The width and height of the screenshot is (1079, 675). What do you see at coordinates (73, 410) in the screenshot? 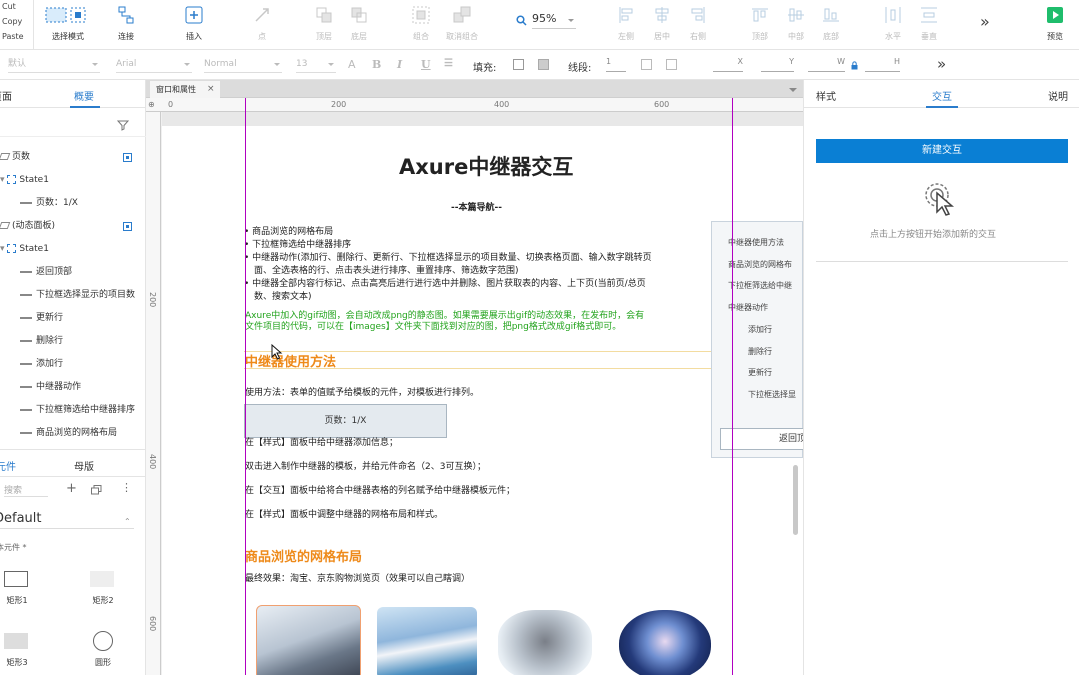
I see `outline-row: 下拉框筛选给中继器排序` at bounding box center [73, 410].